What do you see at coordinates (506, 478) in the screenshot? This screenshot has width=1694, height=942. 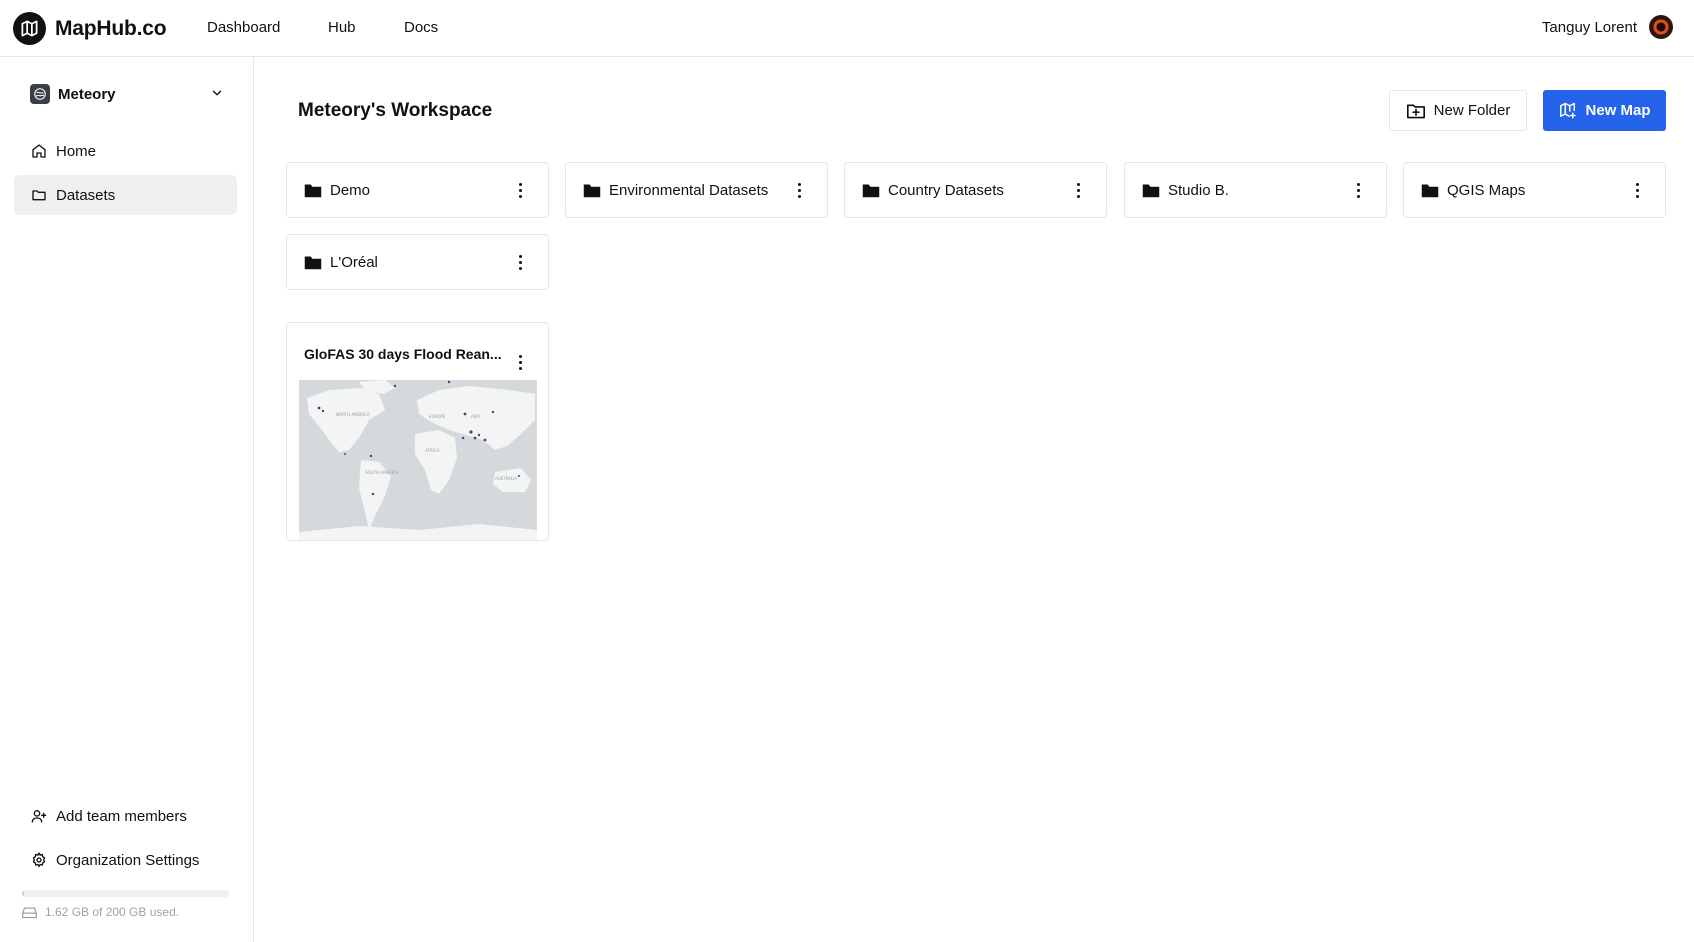 I see `map-label-australia: AUSTRALIA` at bounding box center [506, 478].